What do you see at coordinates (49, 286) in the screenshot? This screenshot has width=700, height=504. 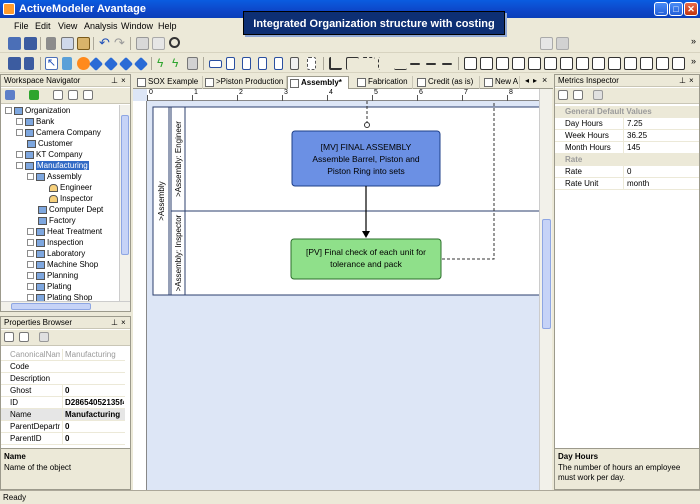 I see `tree-item: Plating` at bounding box center [49, 286].